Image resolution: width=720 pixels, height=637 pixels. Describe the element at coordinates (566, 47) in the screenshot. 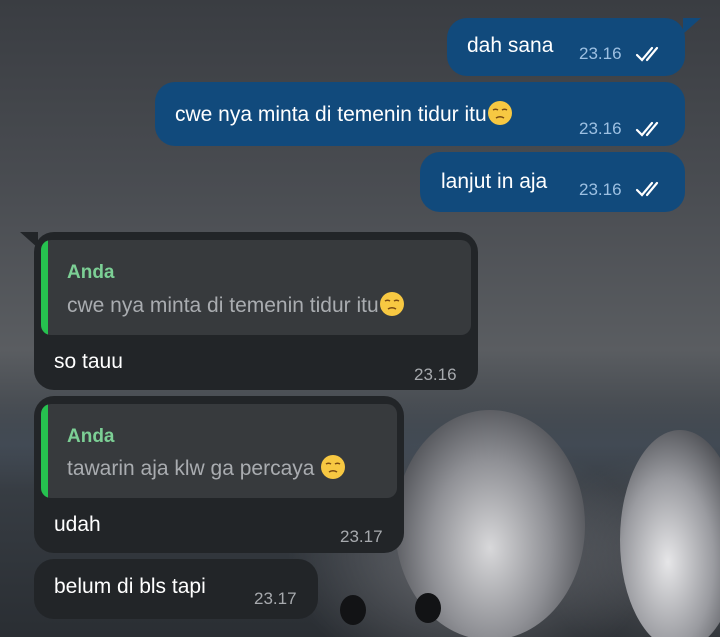

I see `outgoing-message: dah sana 23.16` at that location.